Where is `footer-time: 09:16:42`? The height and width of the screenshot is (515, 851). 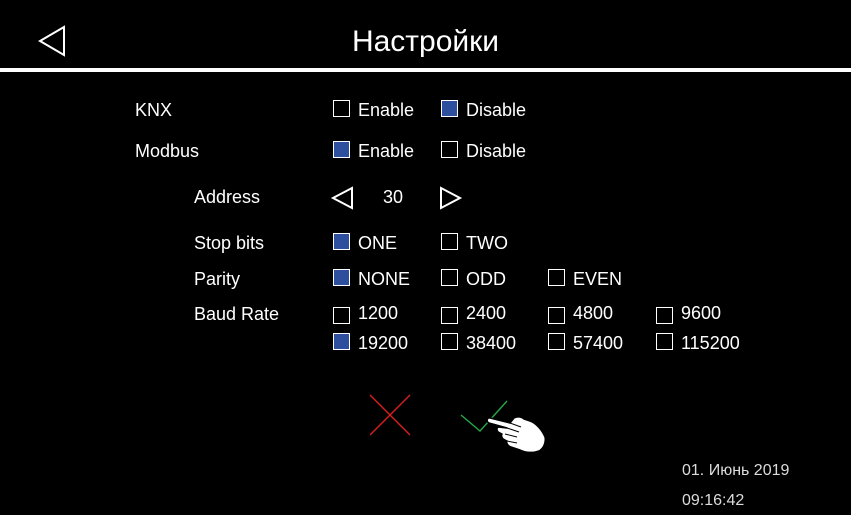 footer-time: 09:16:42 is located at coordinates (713, 500).